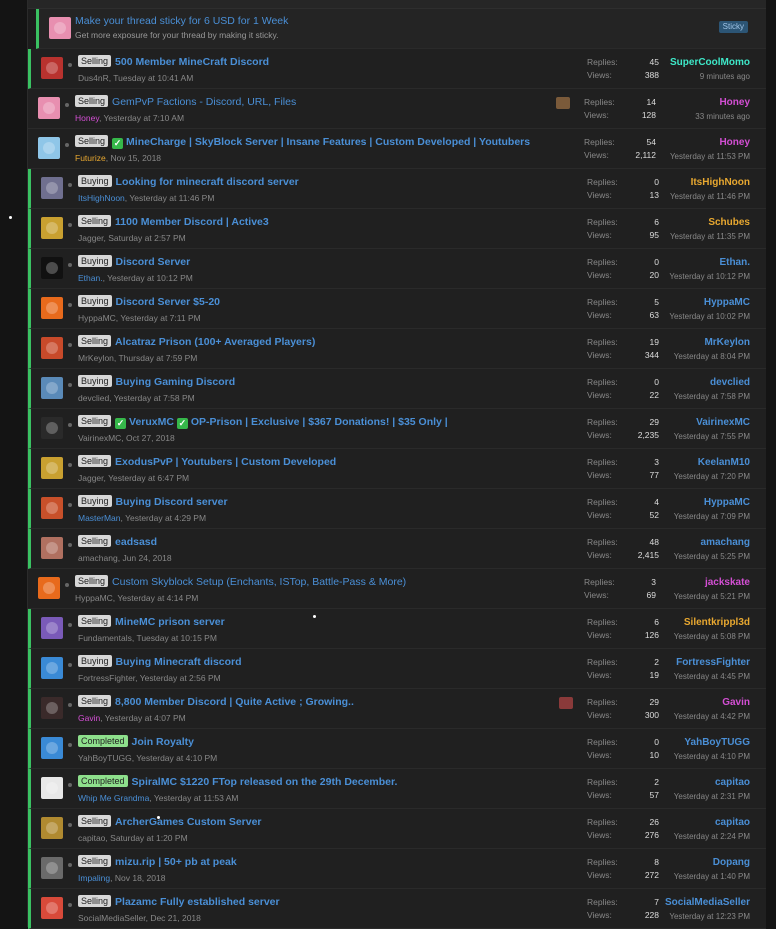 This screenshot has height=929, width=776. Describe the element at coordinates (695, 383) in the screenshot. I see `last-post-user: devclied` at that location.